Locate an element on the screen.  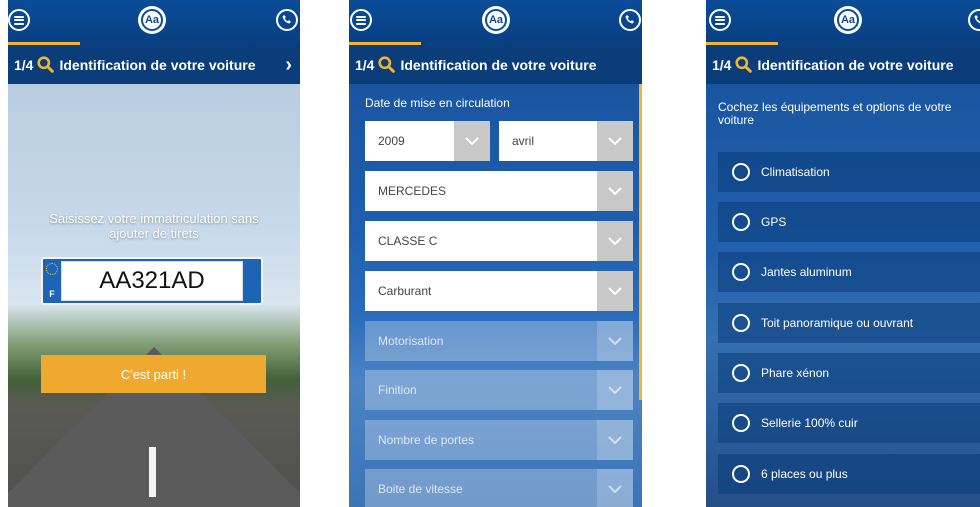
step-header: 1/4 Identification de votre voiture › is located at coordinates (154, 64).